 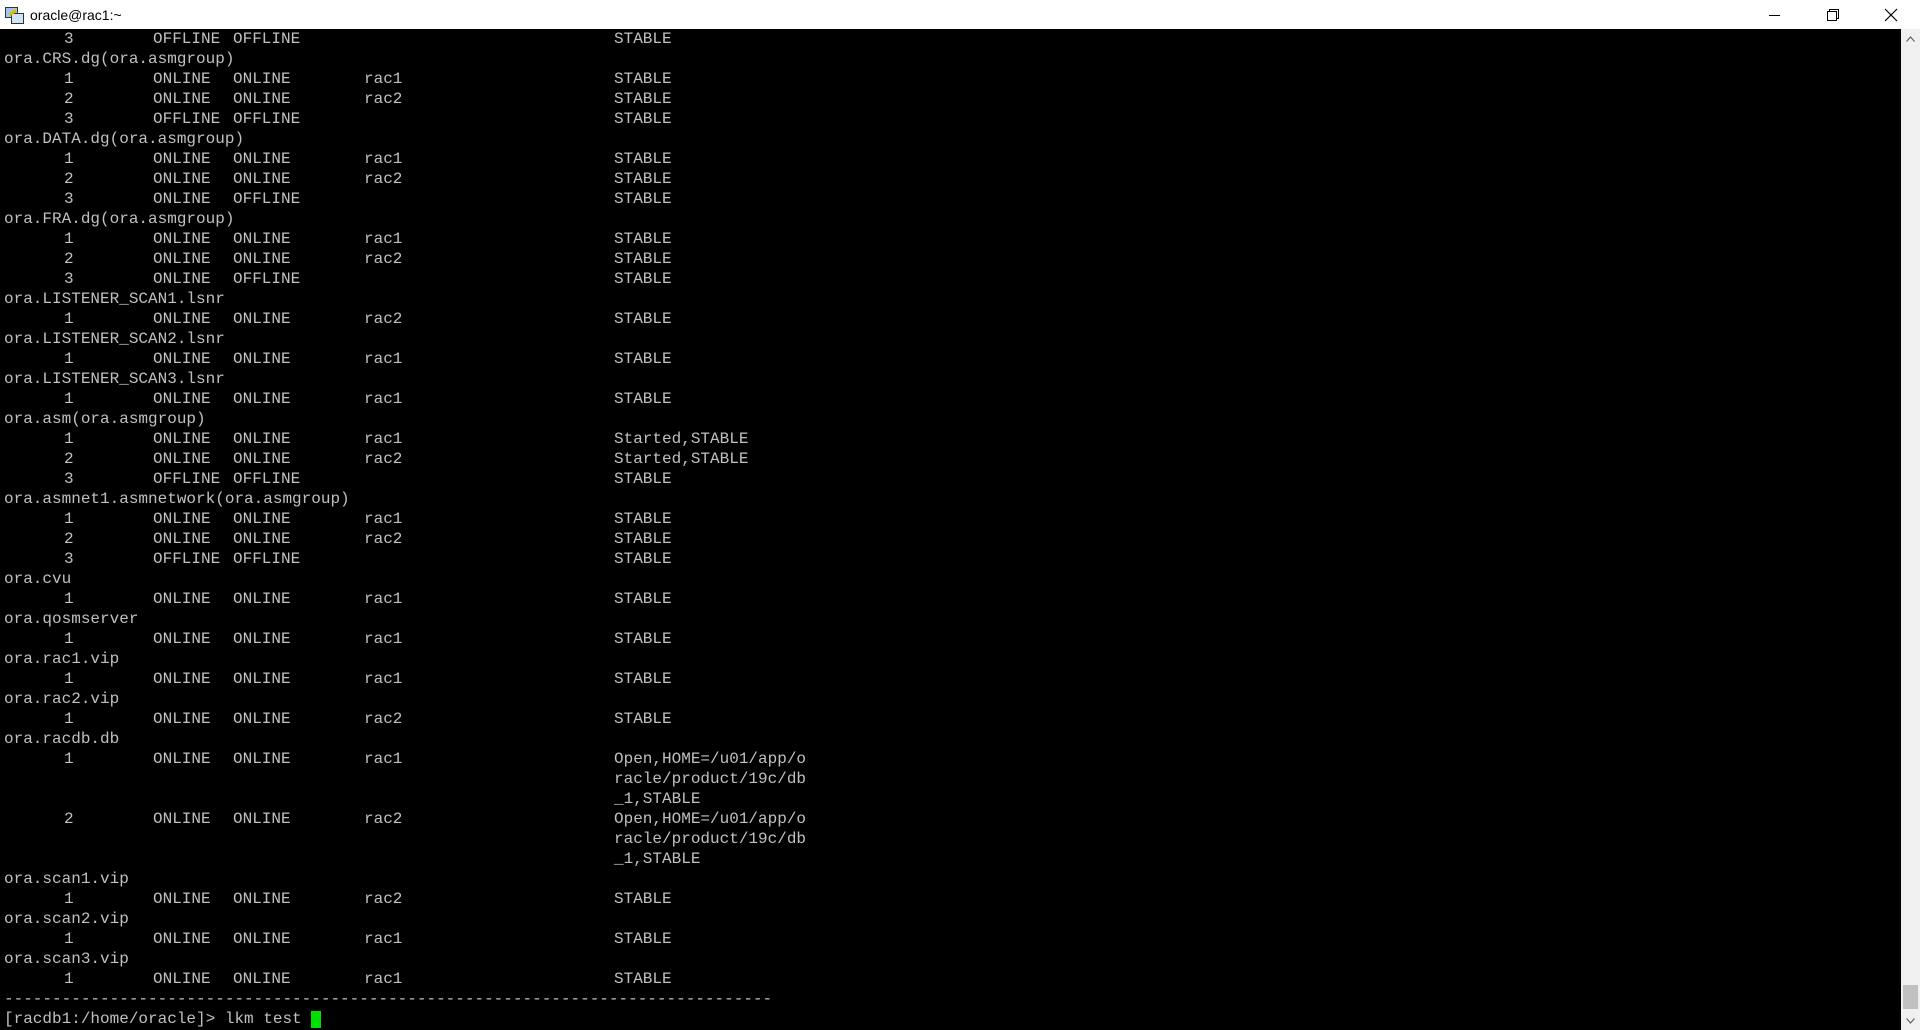 What do you see at coordinates (66, 879) in the screenshot?
I see `resource-name: ora.scan1.vip` at bounding box center [66, 879].